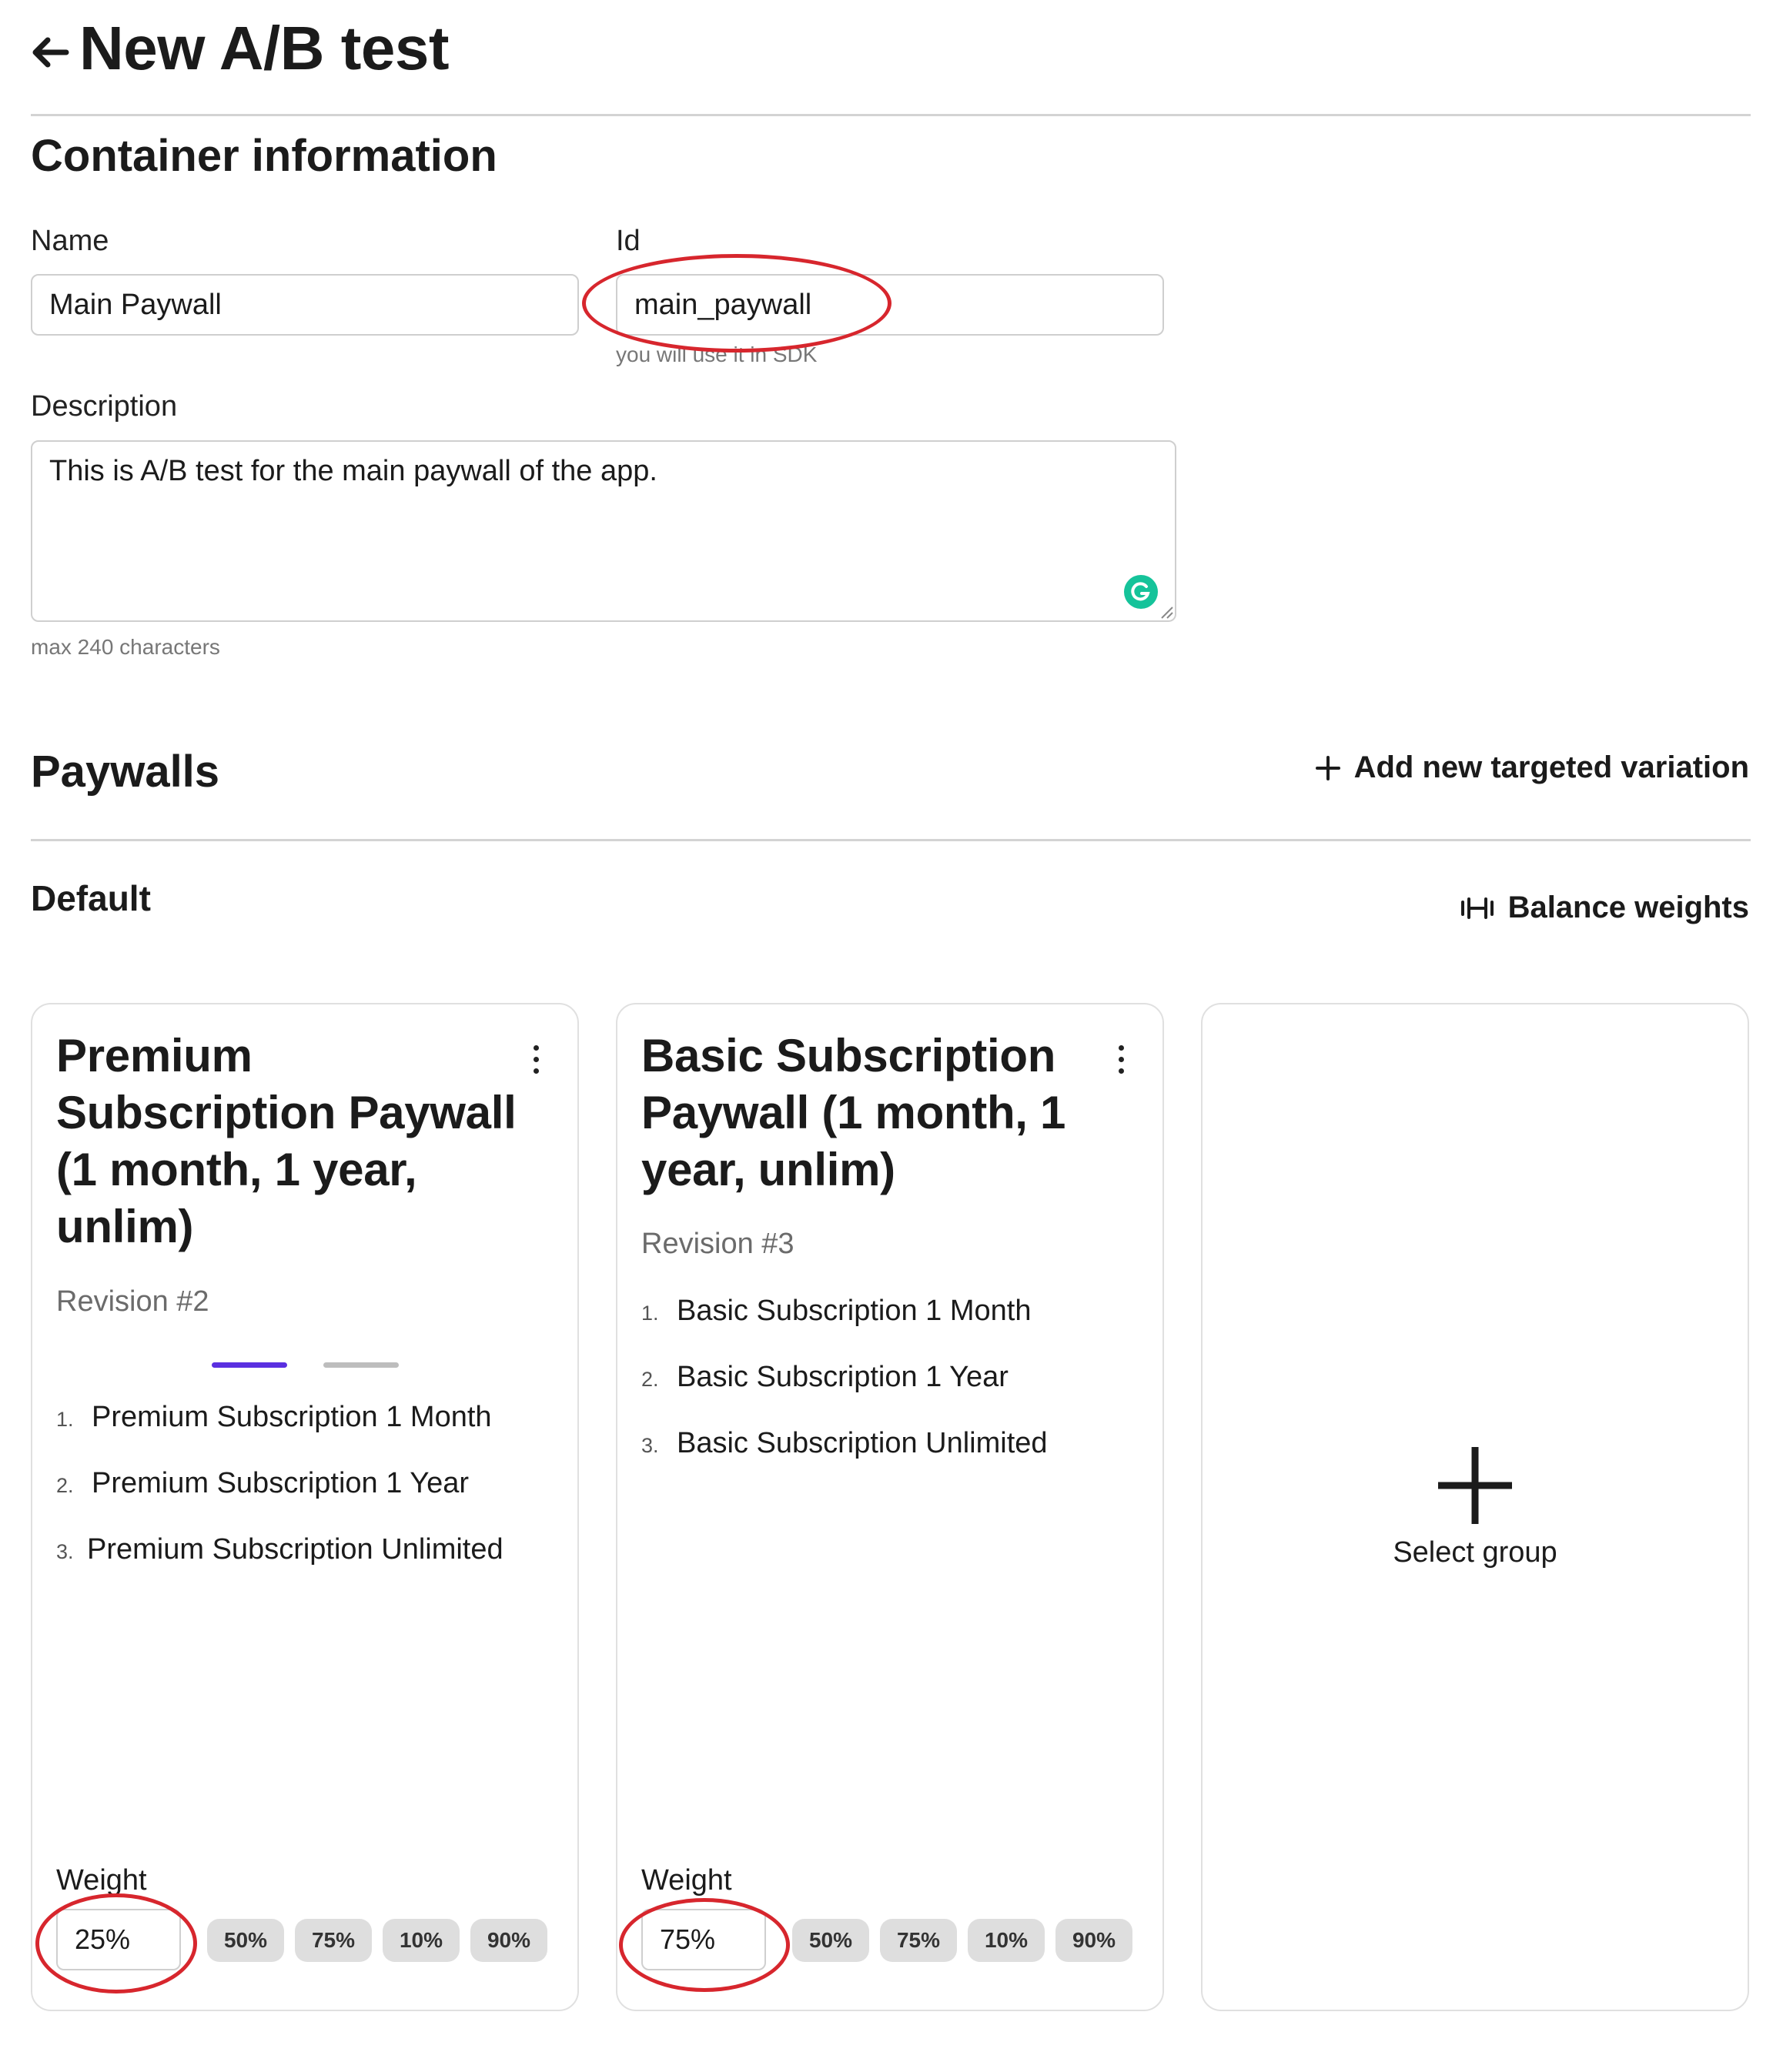 The width and height of the screenshot is (1783, 2072). I want to click on balance-icon, so click(1477, 908).